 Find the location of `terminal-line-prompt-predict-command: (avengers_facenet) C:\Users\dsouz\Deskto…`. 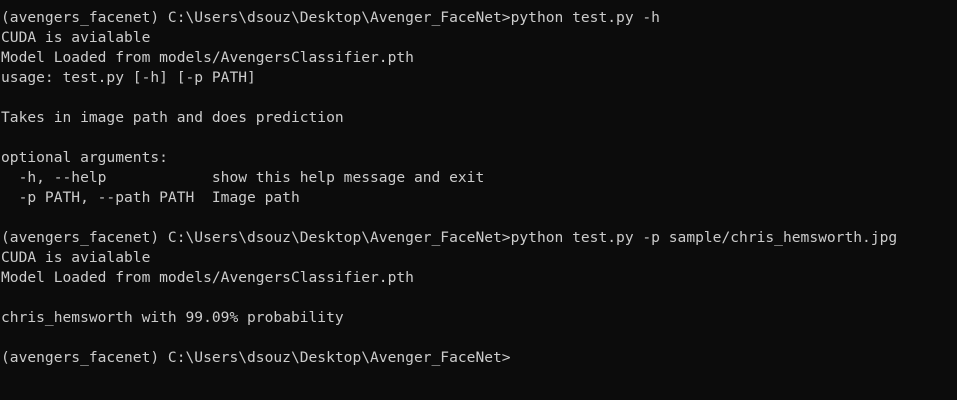

terminal-line-prompt-predict-command: (avengers_facenet) C:\Users\dsouz\Deskto… is located at coordinates (449, 237).